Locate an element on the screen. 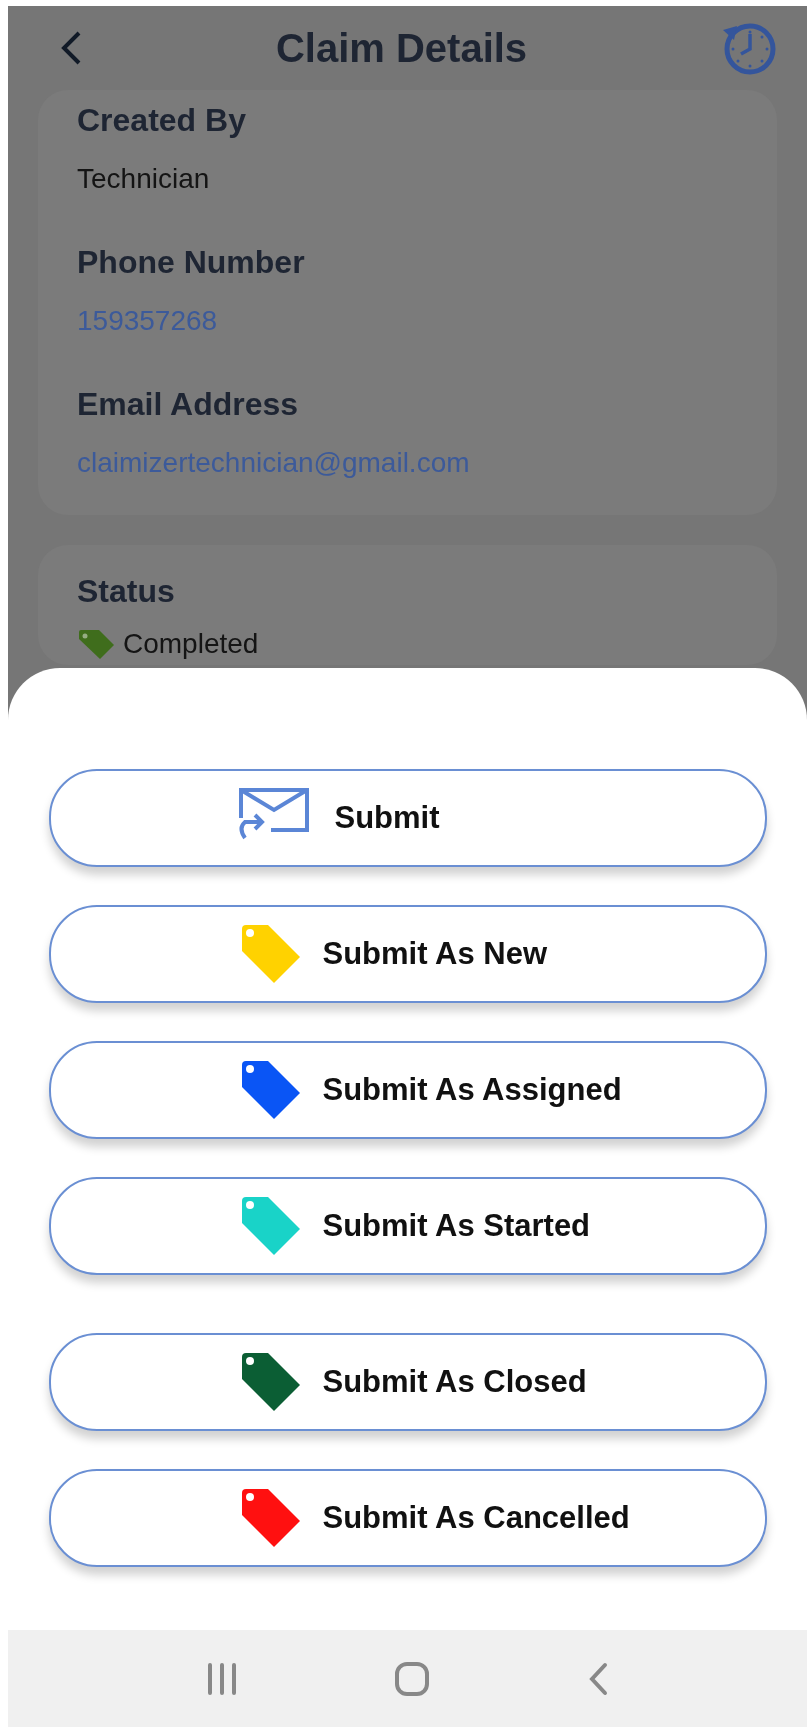 The image size is (807, 1727). submit-option-button: Submit As Assigned is located at coordinates (407, 1090).